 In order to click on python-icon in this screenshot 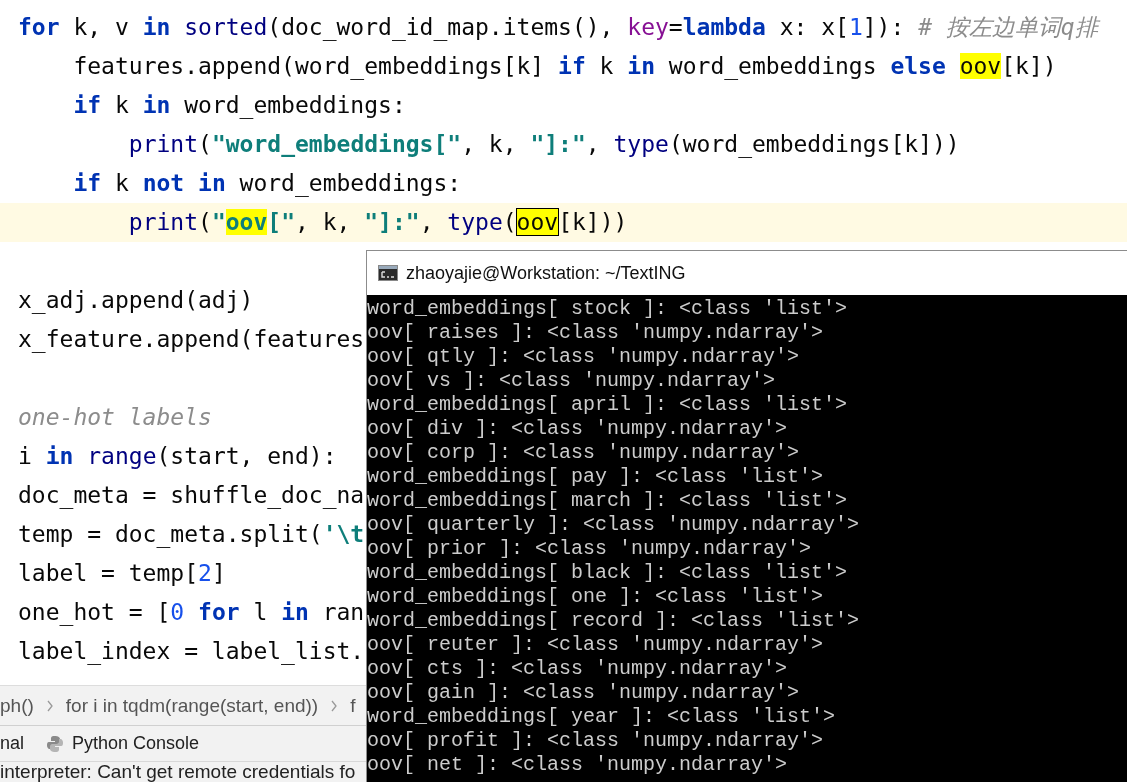, I will do `click(55, 743)`.